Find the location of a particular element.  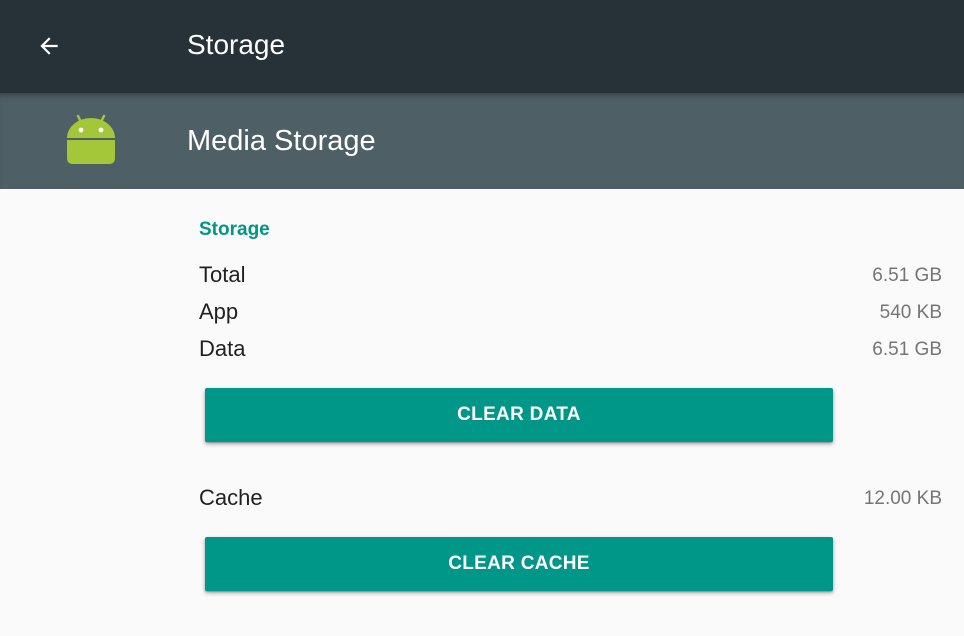

arrow-back-icon is located at coordinates (49, 46).